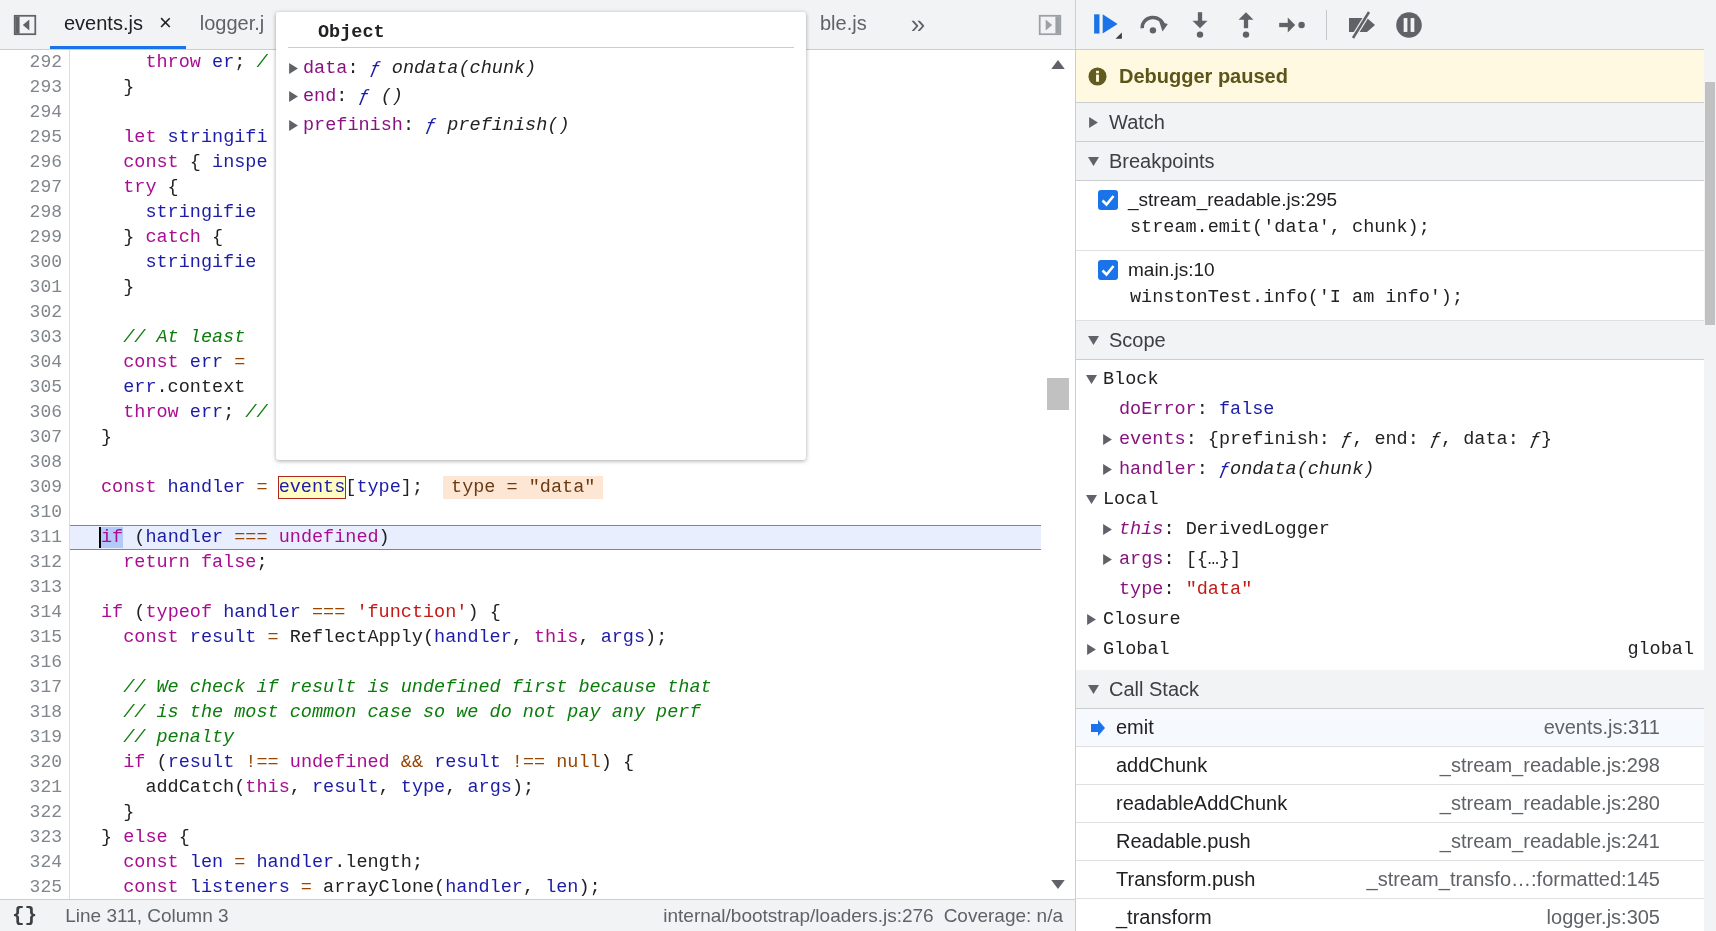 This screenshot has width=1716, height=931. What do you see at coordinates (1390, 804) in the screenshot?
I see `call-frame-row: readableAddChunk _stream_readable.js:280` at bounding box center [1390, 804].